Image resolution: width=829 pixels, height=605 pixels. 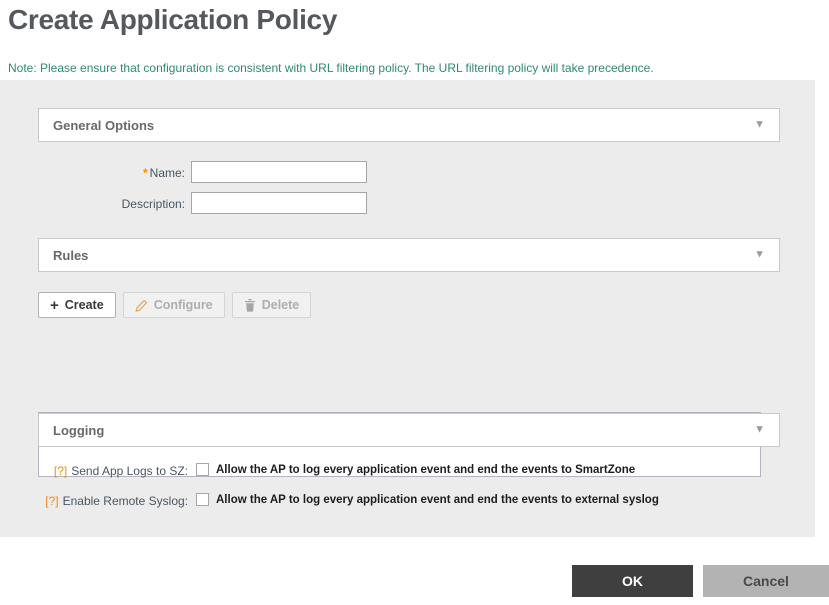 What do you see at coordinates (173, 19) in the screenshot?
I see `page-title: Create Application Policy` at bounding box center [173, 19].